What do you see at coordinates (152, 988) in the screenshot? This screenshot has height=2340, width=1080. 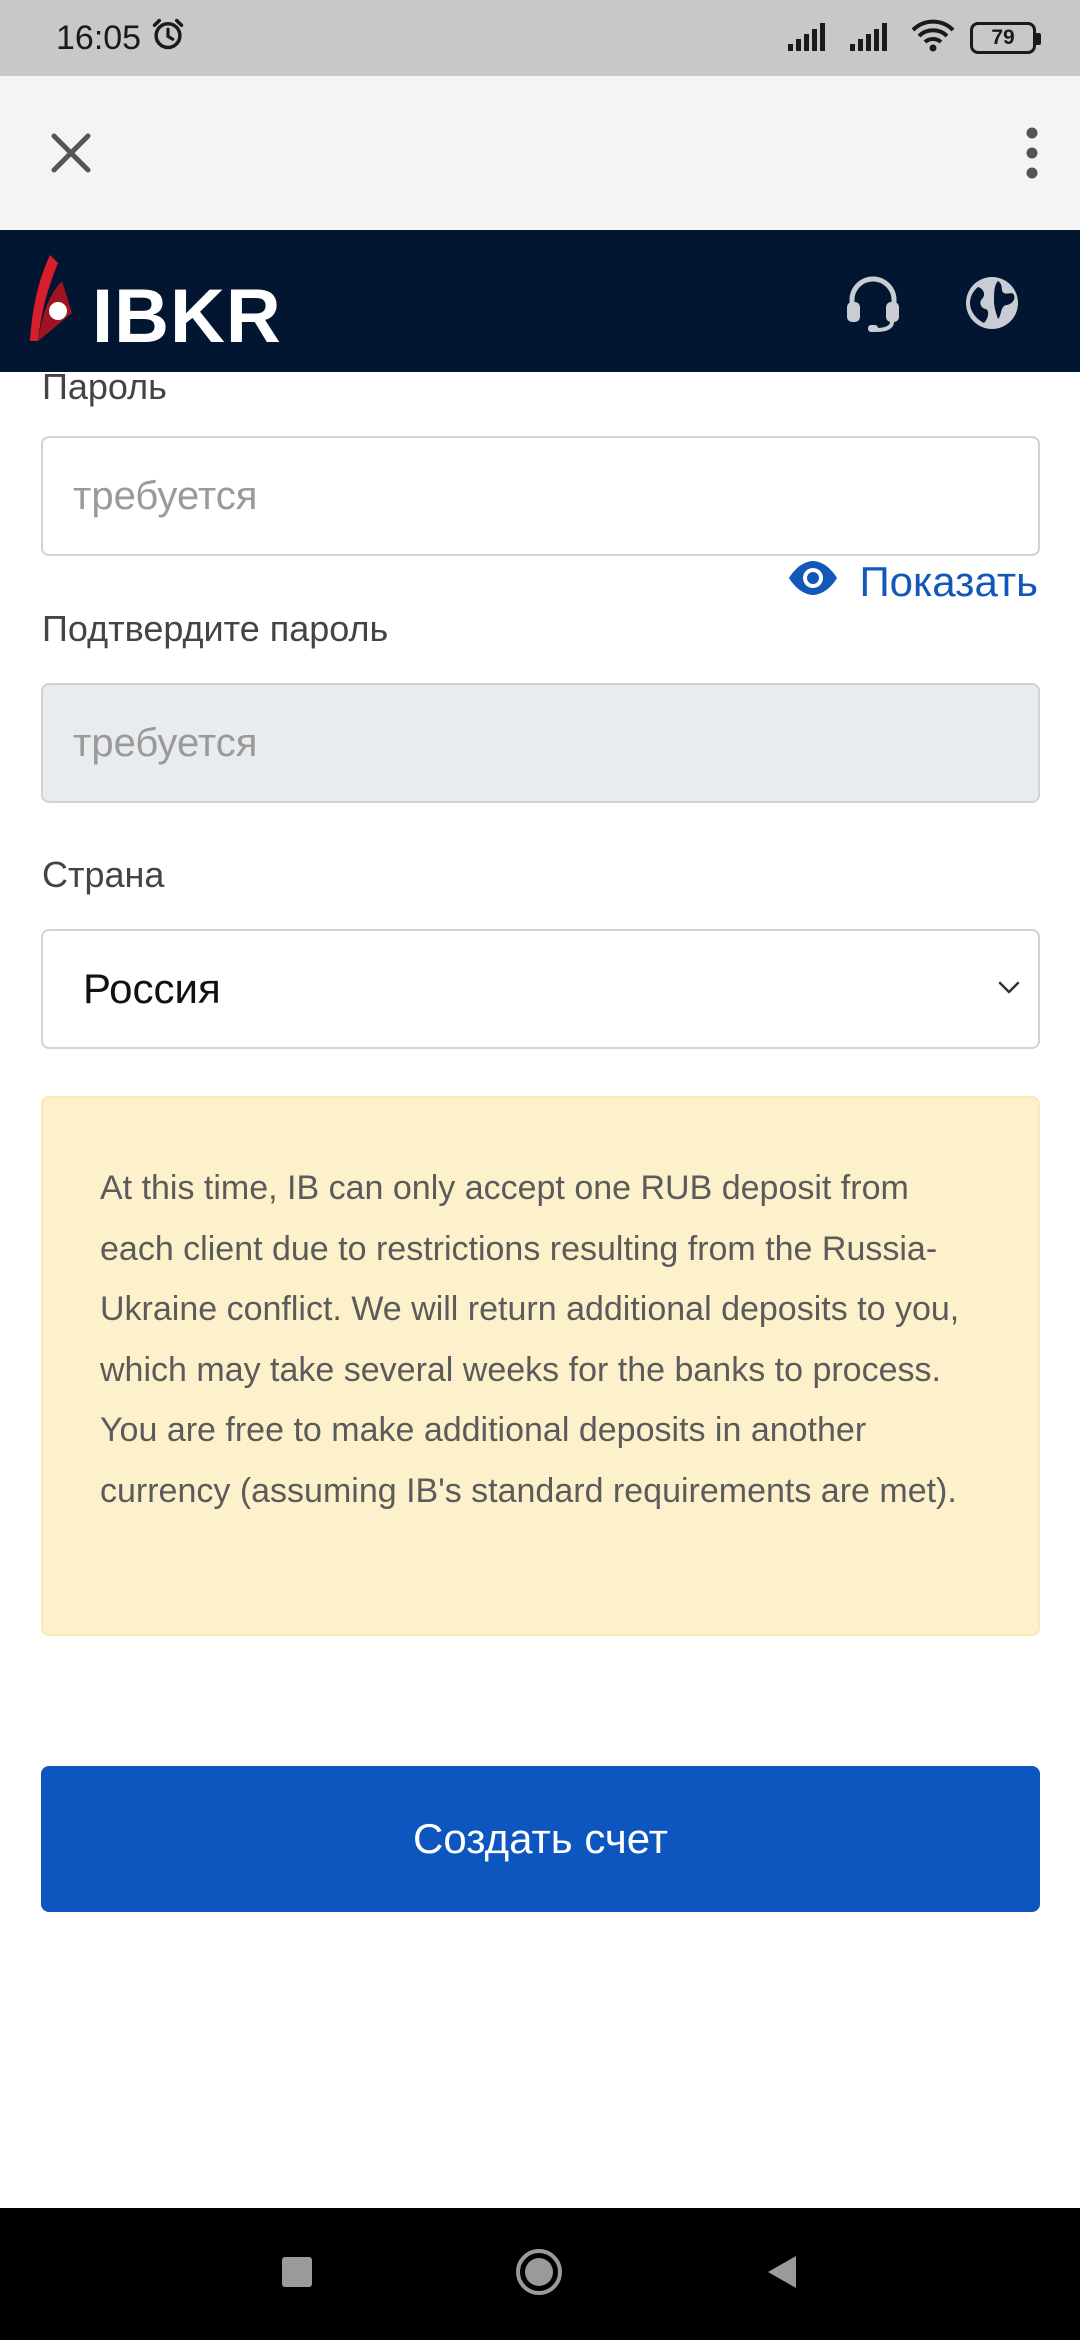 I see `country-value: Россия` at bounding box center [152, 988].